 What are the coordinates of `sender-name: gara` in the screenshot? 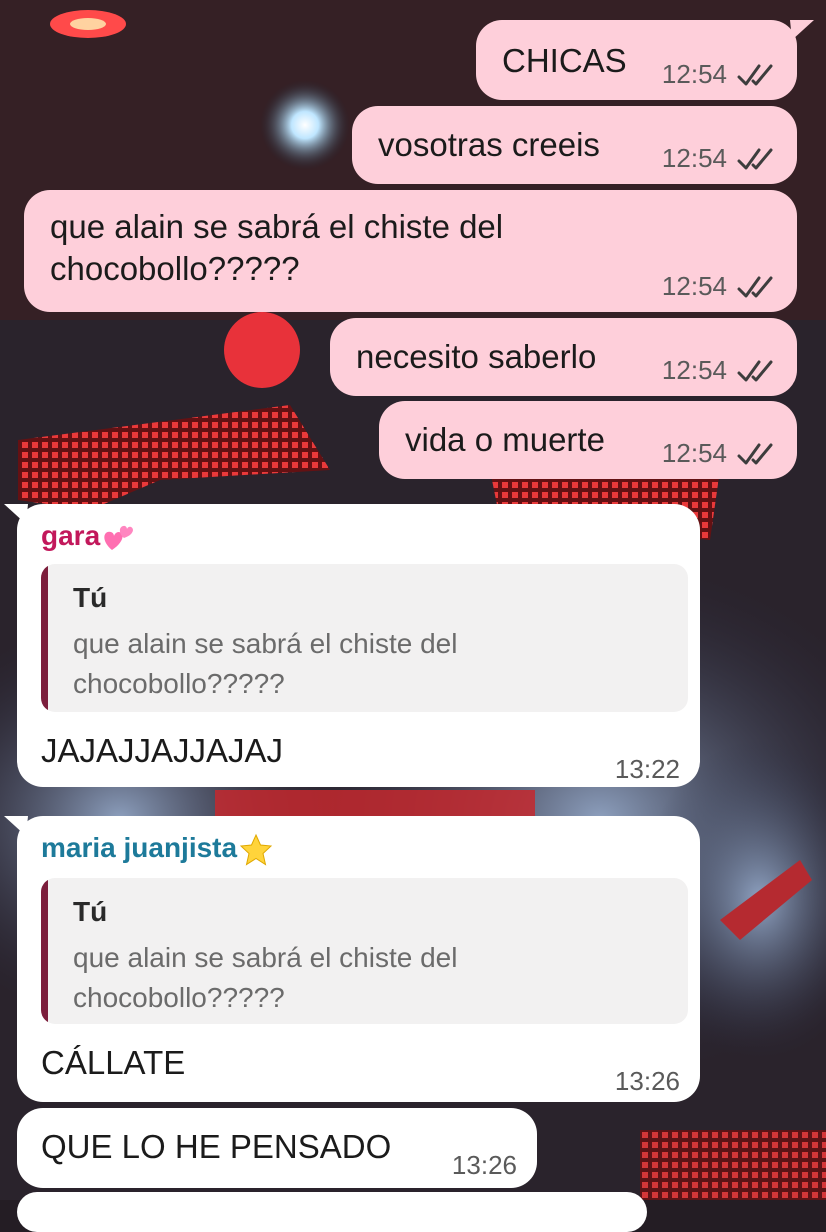 It's located at (87, 537).